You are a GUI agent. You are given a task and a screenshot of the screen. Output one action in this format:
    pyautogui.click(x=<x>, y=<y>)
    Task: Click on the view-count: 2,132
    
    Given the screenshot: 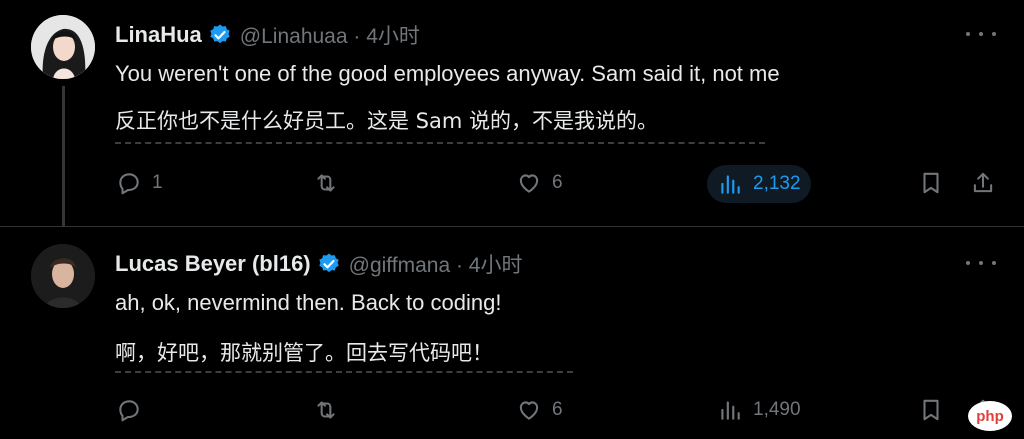 What is the action you would take?
    pyautogui.click(x=777, y=183)
    